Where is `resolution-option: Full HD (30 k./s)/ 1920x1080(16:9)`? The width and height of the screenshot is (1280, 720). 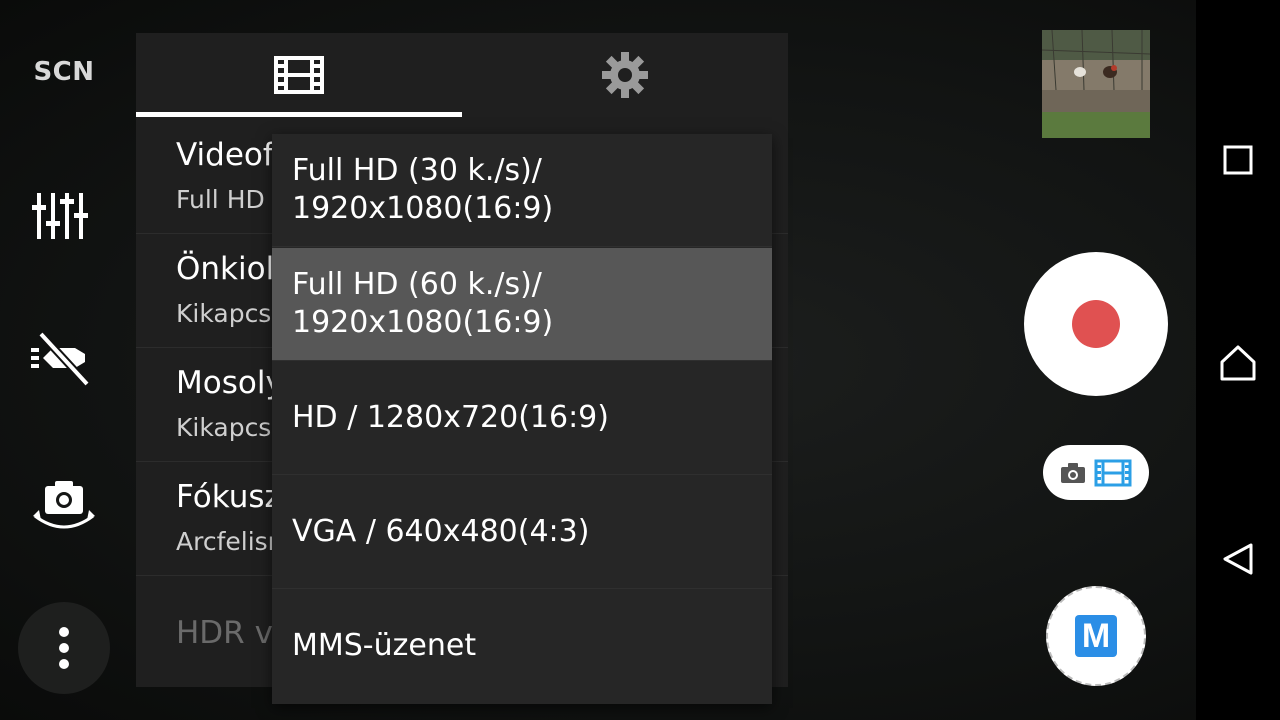 resolution-option: Full HD (30 k./s)/ 1920x1080(16:9) is located at coordinates (522, 190).